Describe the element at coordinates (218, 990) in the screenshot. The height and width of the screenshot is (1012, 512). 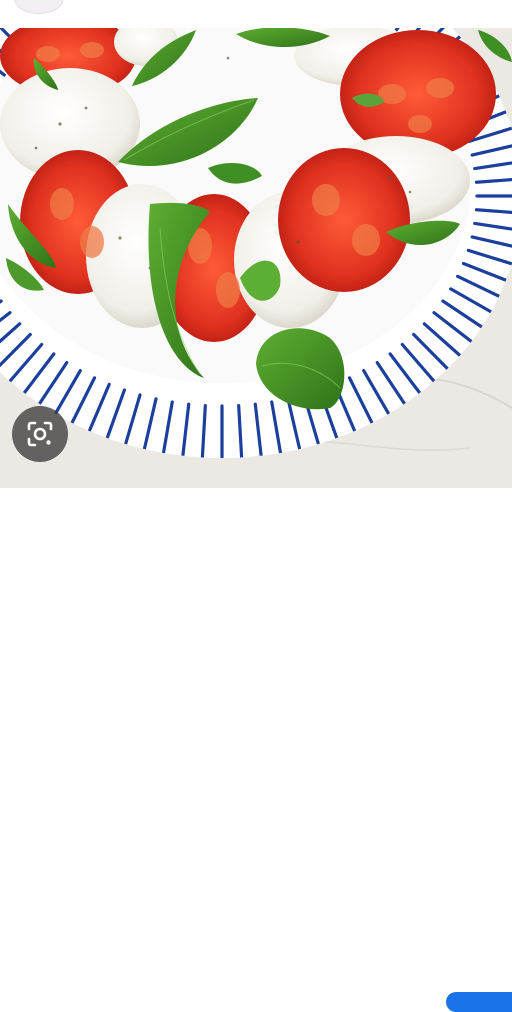
I see `caption-text` at that location.